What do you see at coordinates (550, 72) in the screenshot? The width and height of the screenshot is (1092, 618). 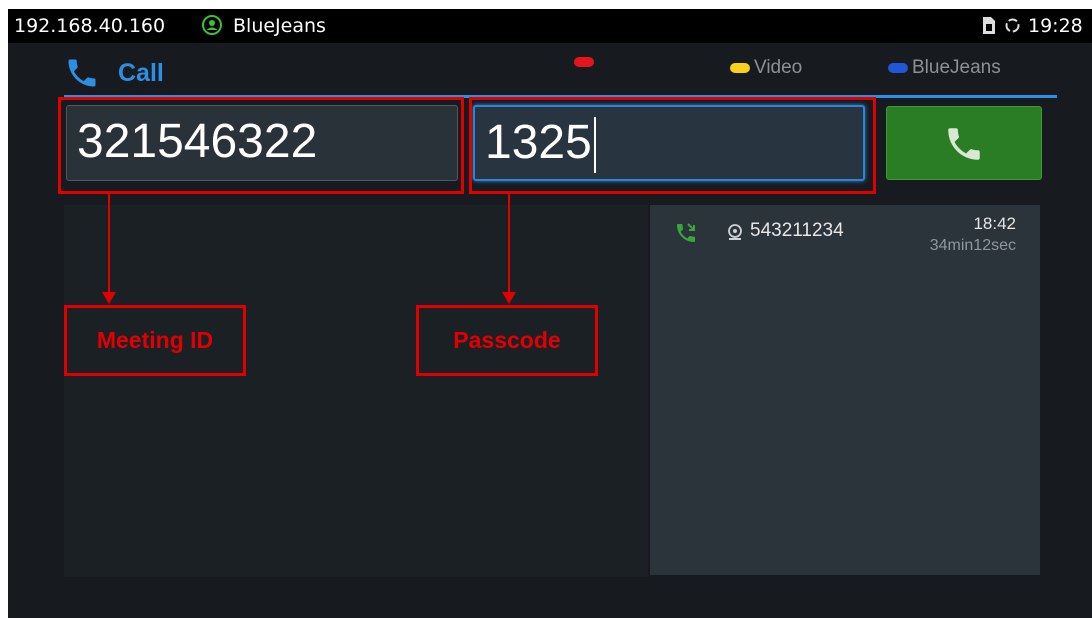 I see `call-header: Call Video BlueJeans` at bounding box center [550, 72].